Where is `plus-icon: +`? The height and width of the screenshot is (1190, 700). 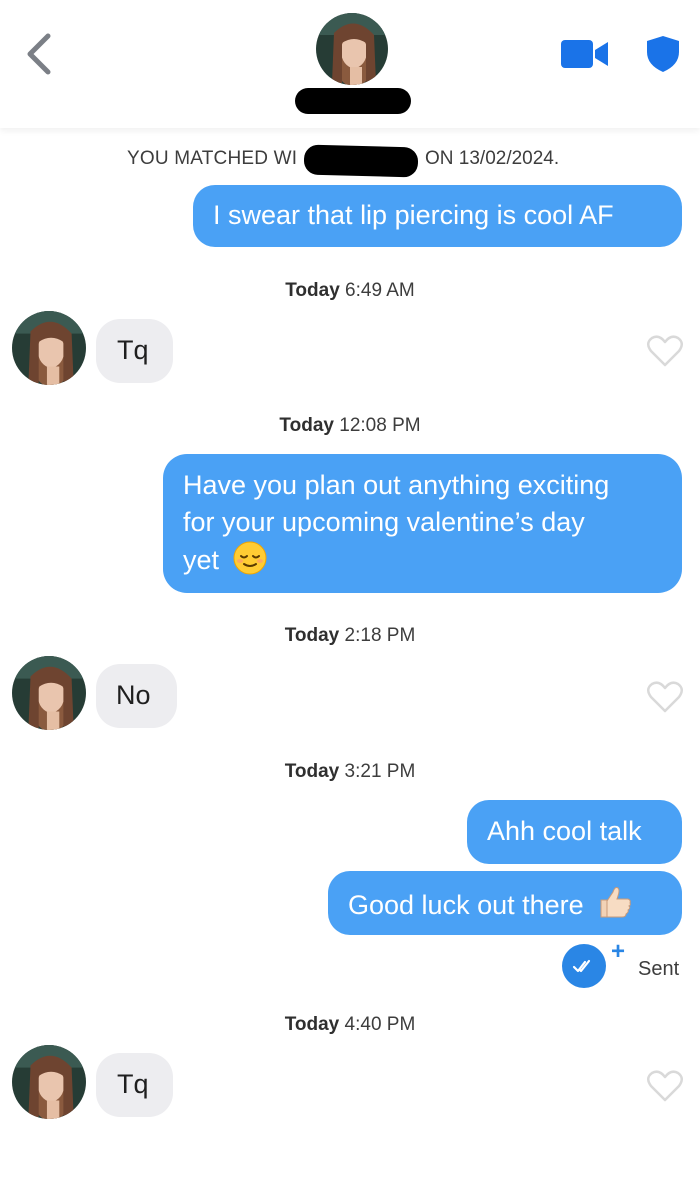
plus-icon: + is located at coordinates (618, 951).